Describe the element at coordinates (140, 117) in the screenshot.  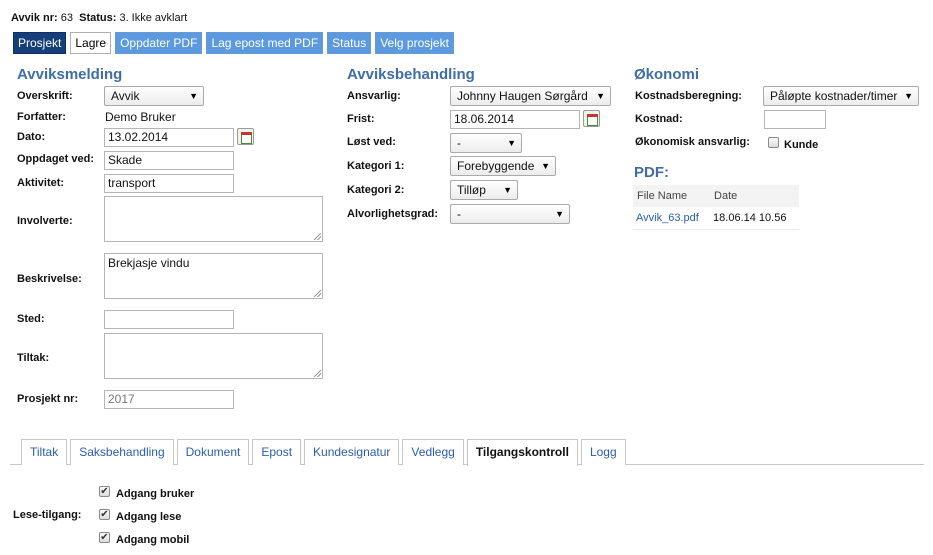
I see `forfatter-value: Demo Bruker` at that location.